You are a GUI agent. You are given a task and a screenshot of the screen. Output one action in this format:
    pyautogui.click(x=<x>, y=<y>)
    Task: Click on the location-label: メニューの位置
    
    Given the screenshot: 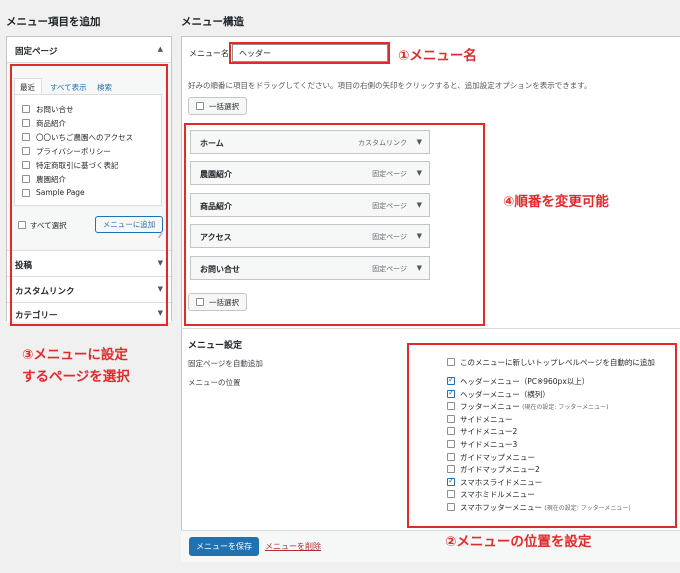 What is the action you would take?
    pyautogui.click(x=214, y=382)
    